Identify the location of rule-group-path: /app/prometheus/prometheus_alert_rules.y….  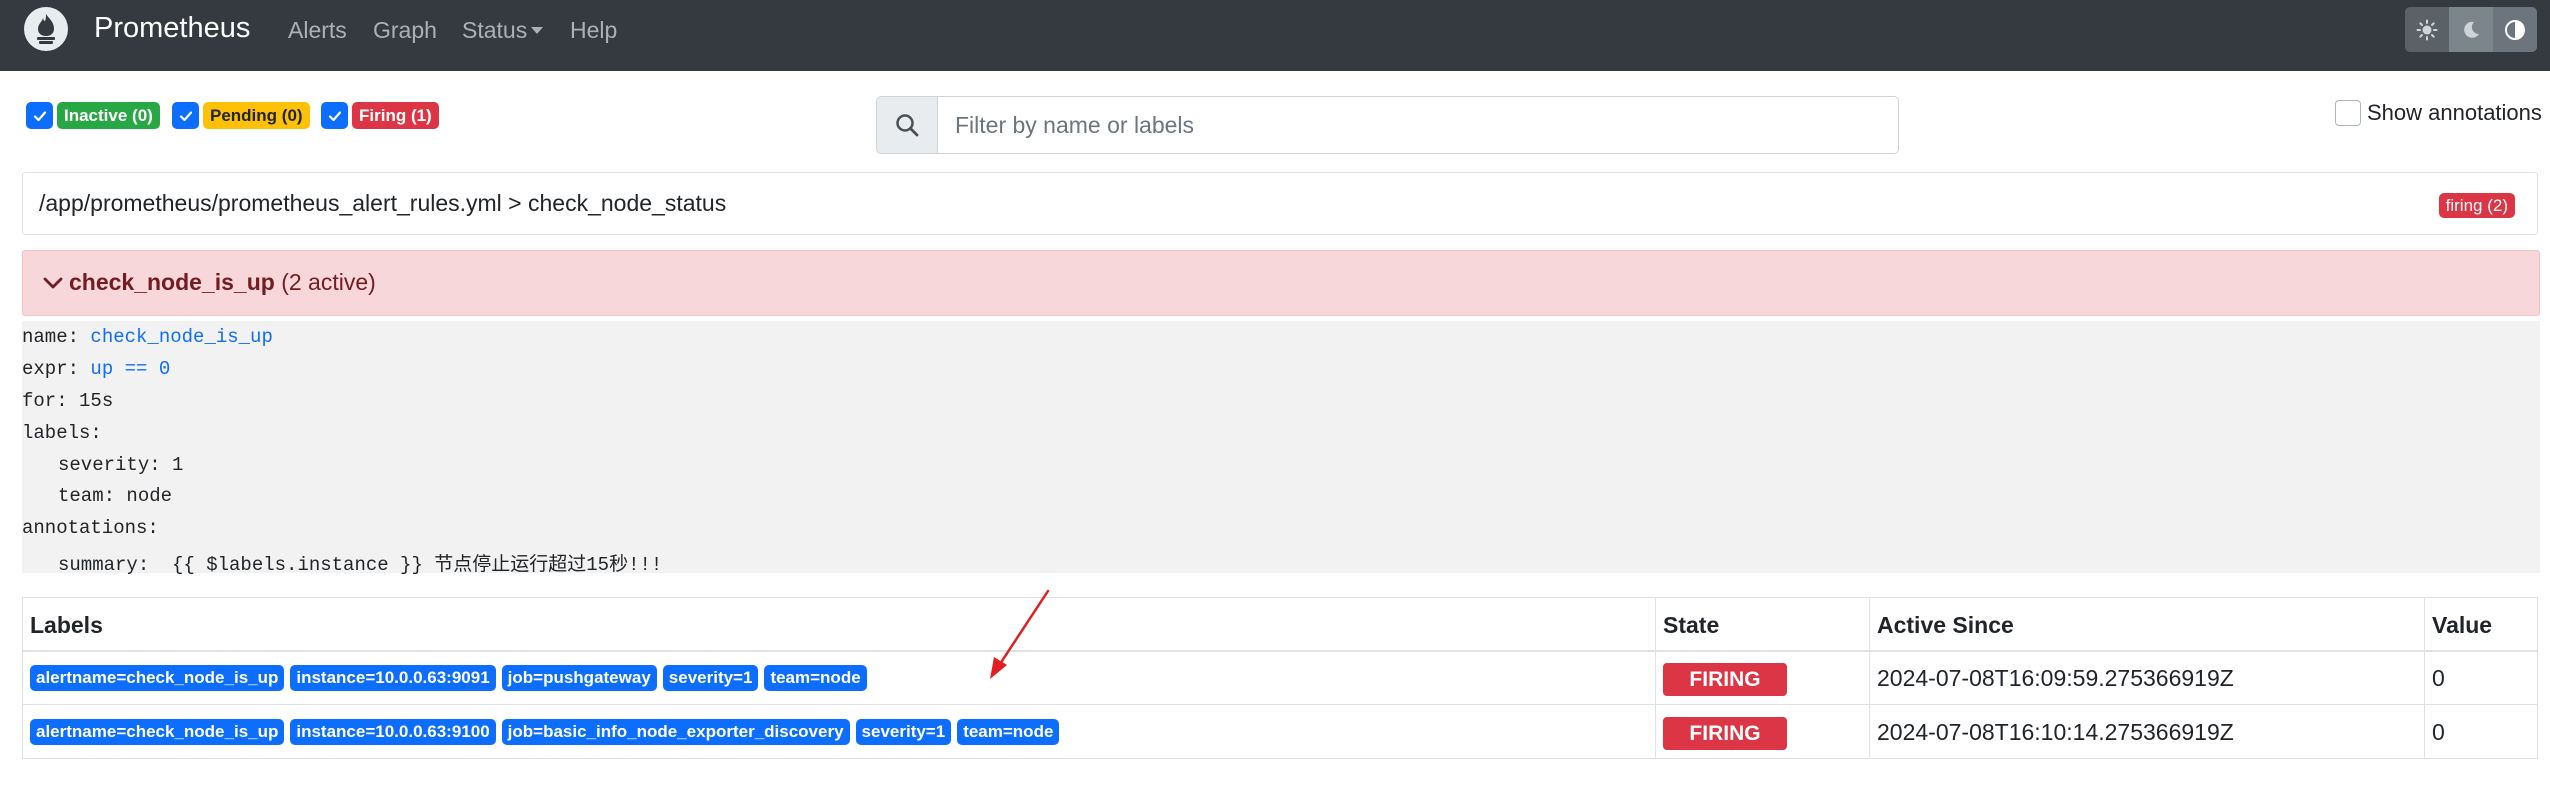
(383, 203).